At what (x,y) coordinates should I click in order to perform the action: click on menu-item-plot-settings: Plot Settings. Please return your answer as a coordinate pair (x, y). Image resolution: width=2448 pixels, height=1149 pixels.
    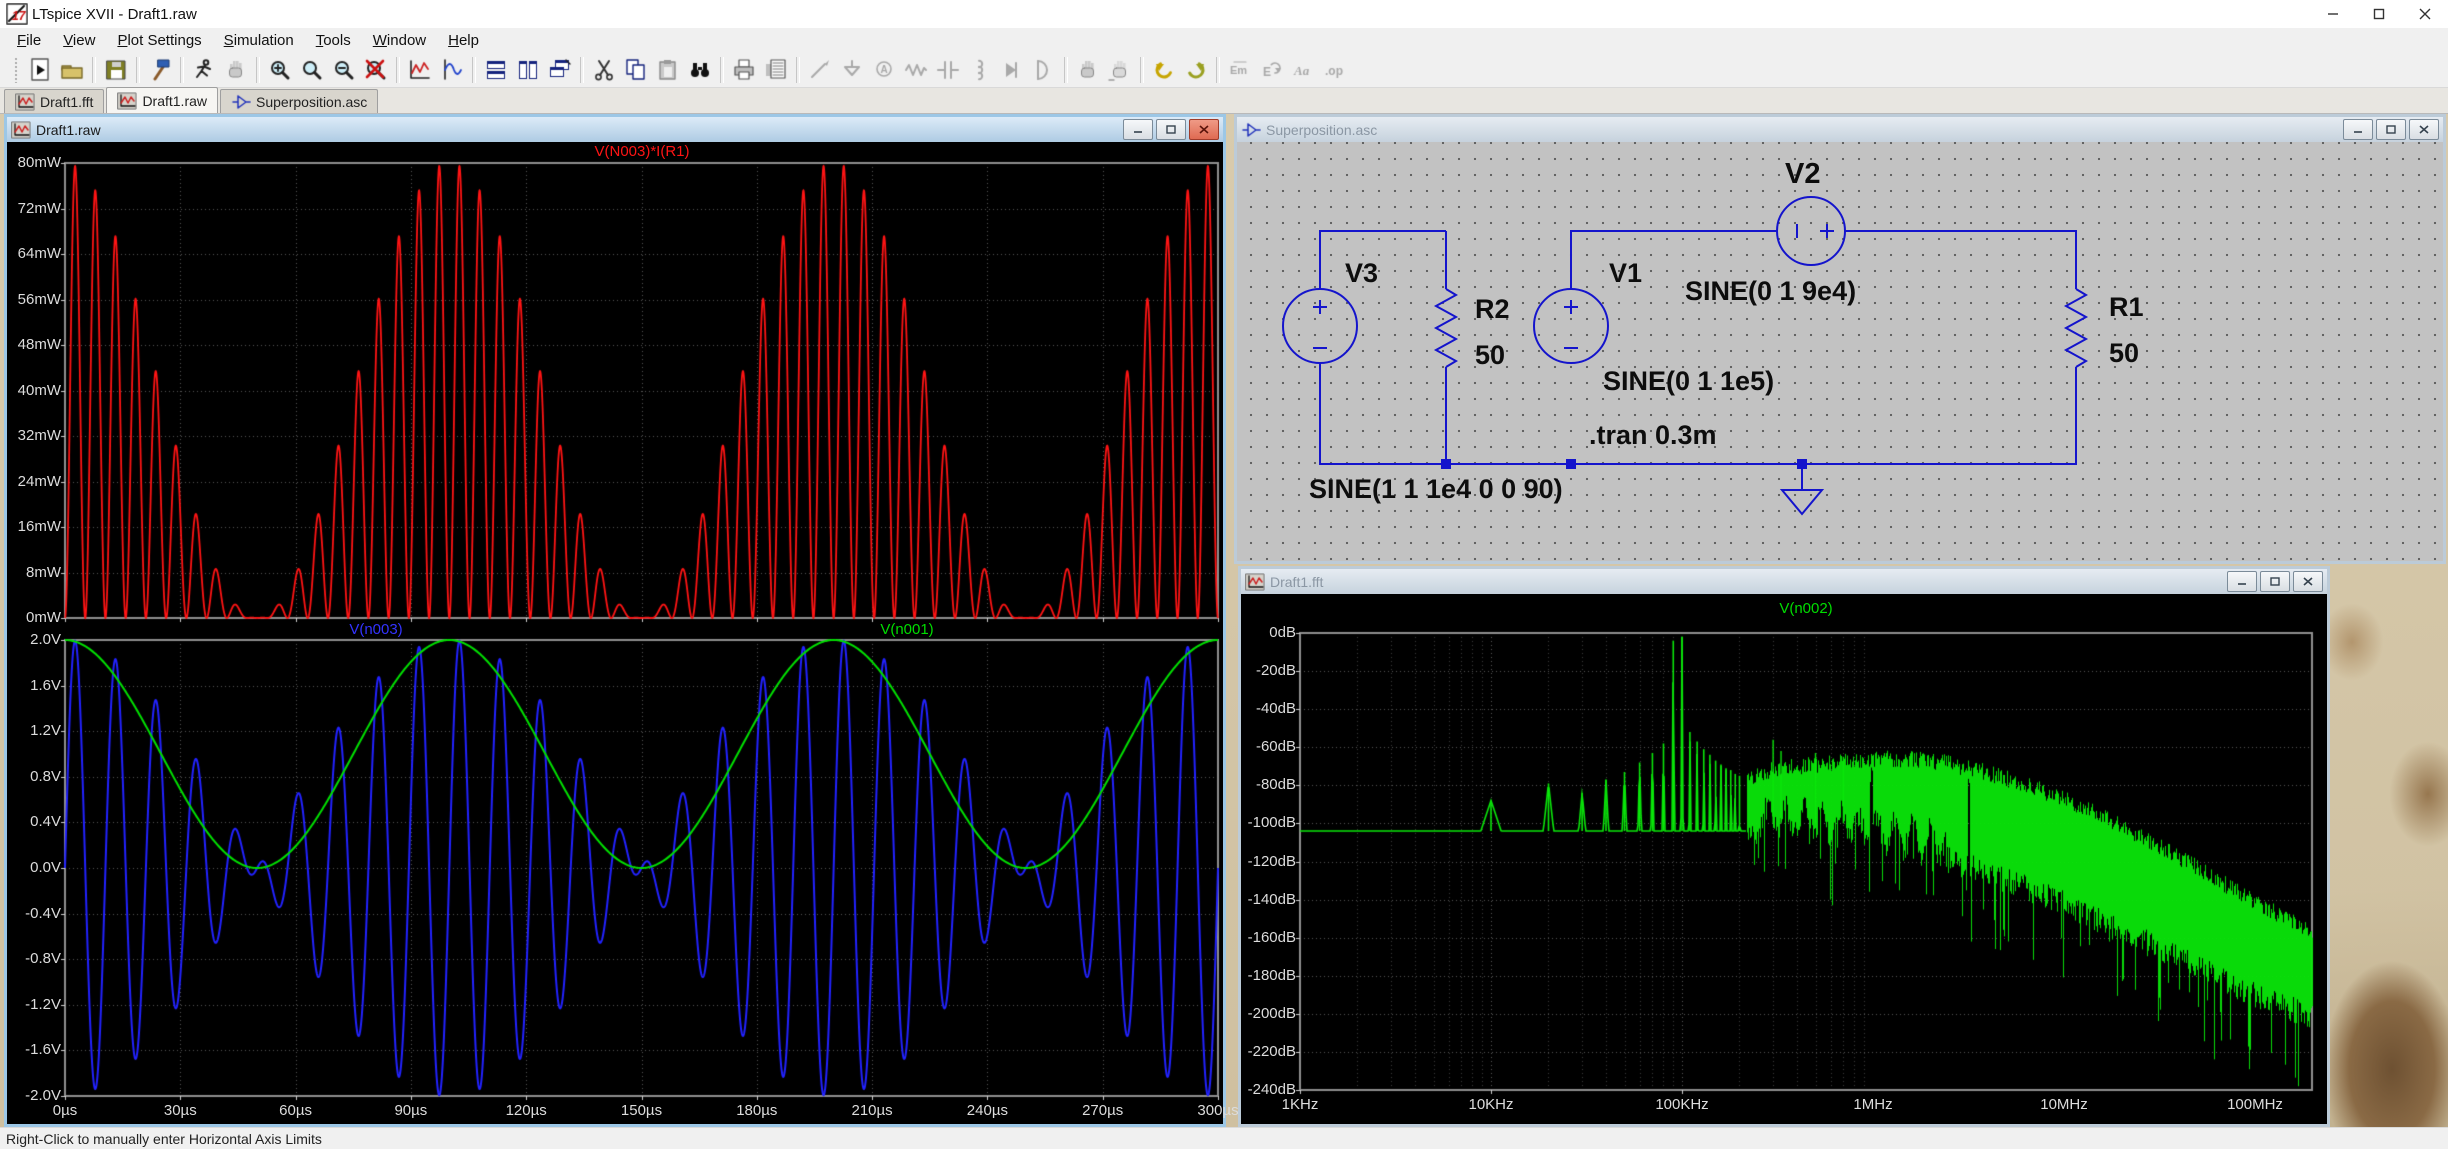
    Looking at the image, I should click on (159, 40).